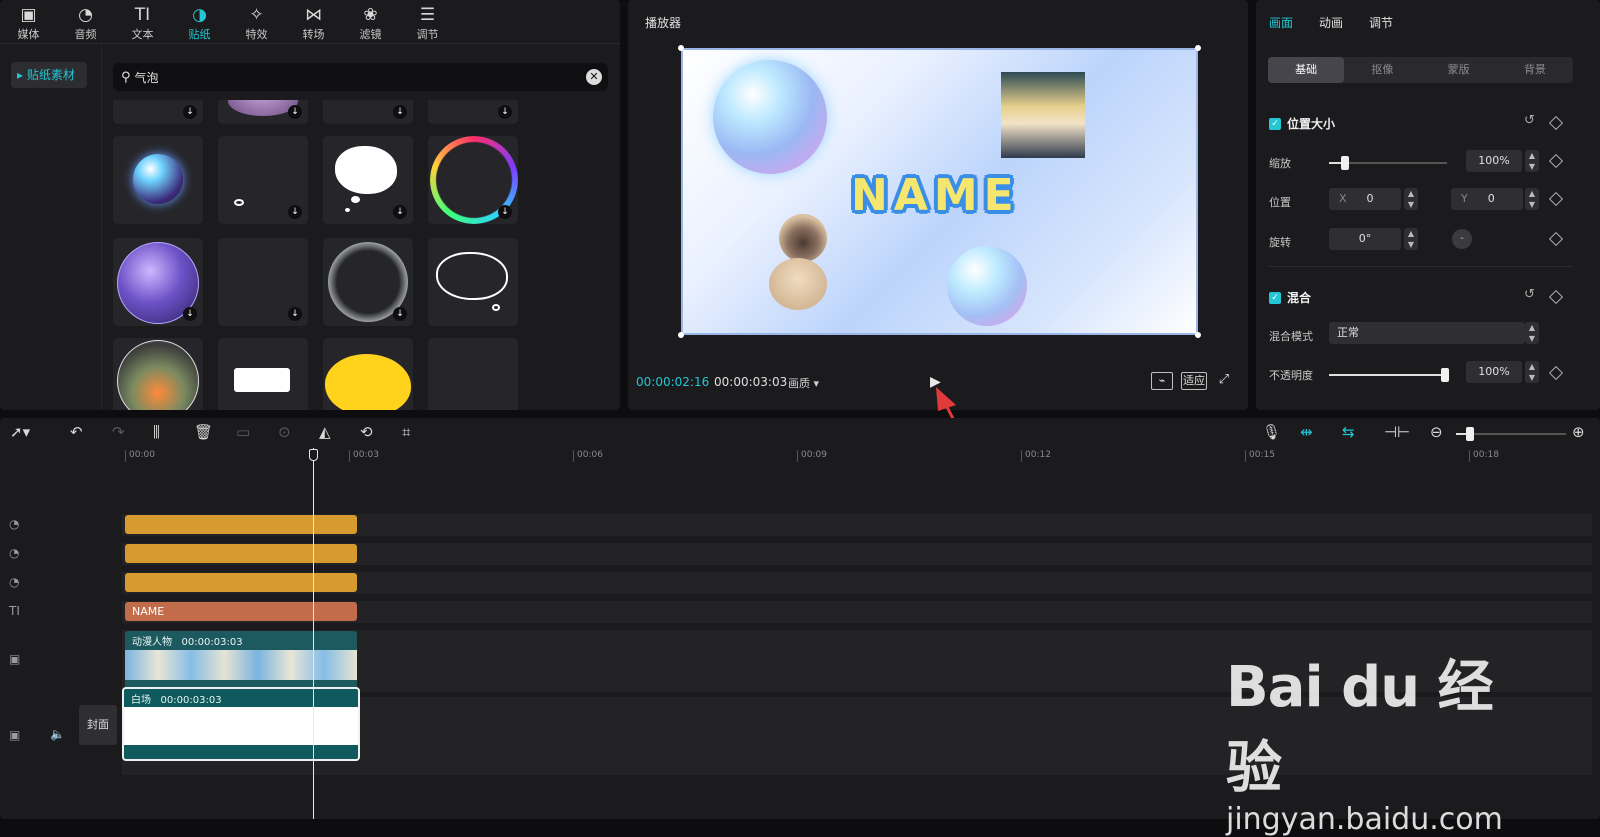 The width and height of the screenshot is (1600, 837). What do you see at coordinates (1459, 70) in the screenshot?
I see `segment-mask: 蒙版` at bounding box center [1459, 70].